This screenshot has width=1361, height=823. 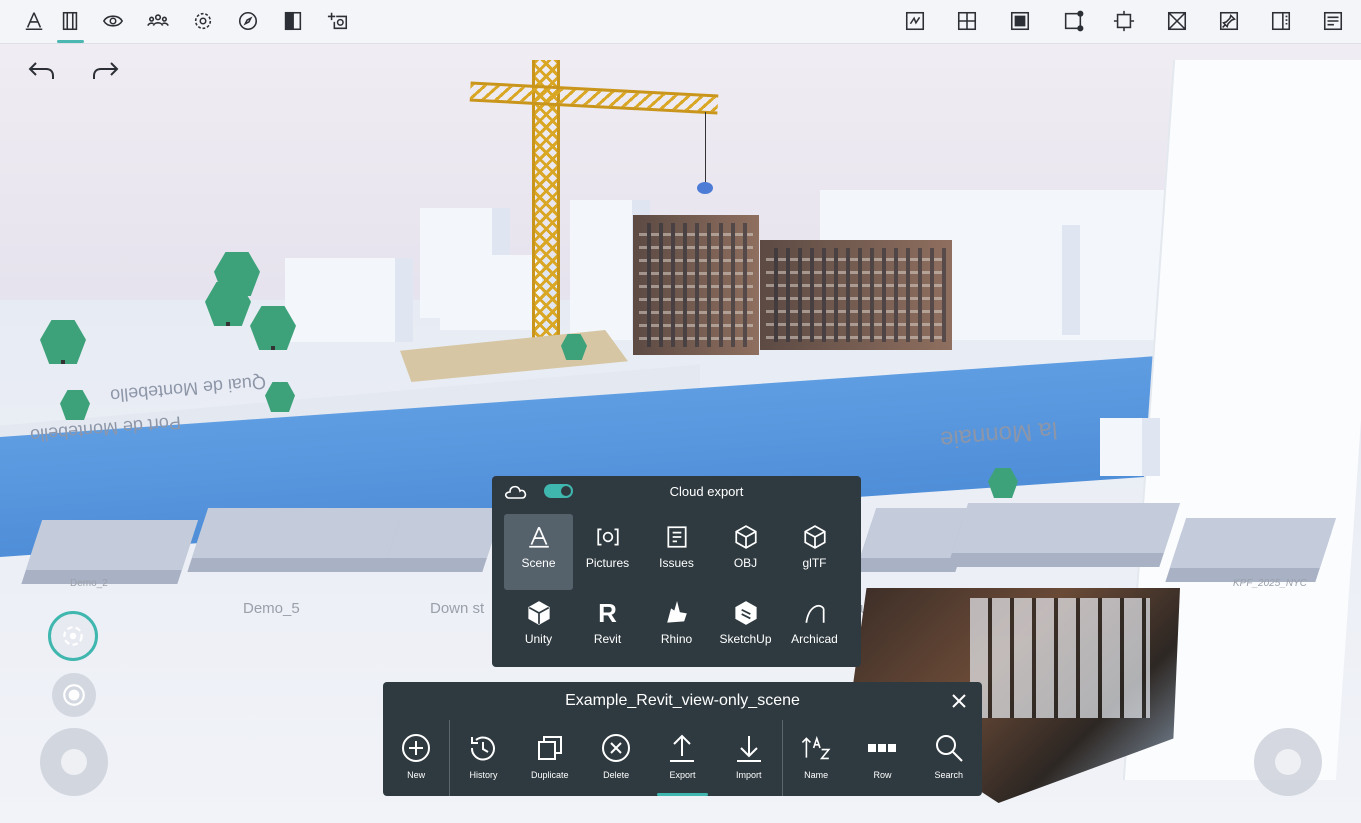 What do you see at coordinates (676, 537) in the screenshot?
I see `issues-icon` at bounding box center [676, 537].